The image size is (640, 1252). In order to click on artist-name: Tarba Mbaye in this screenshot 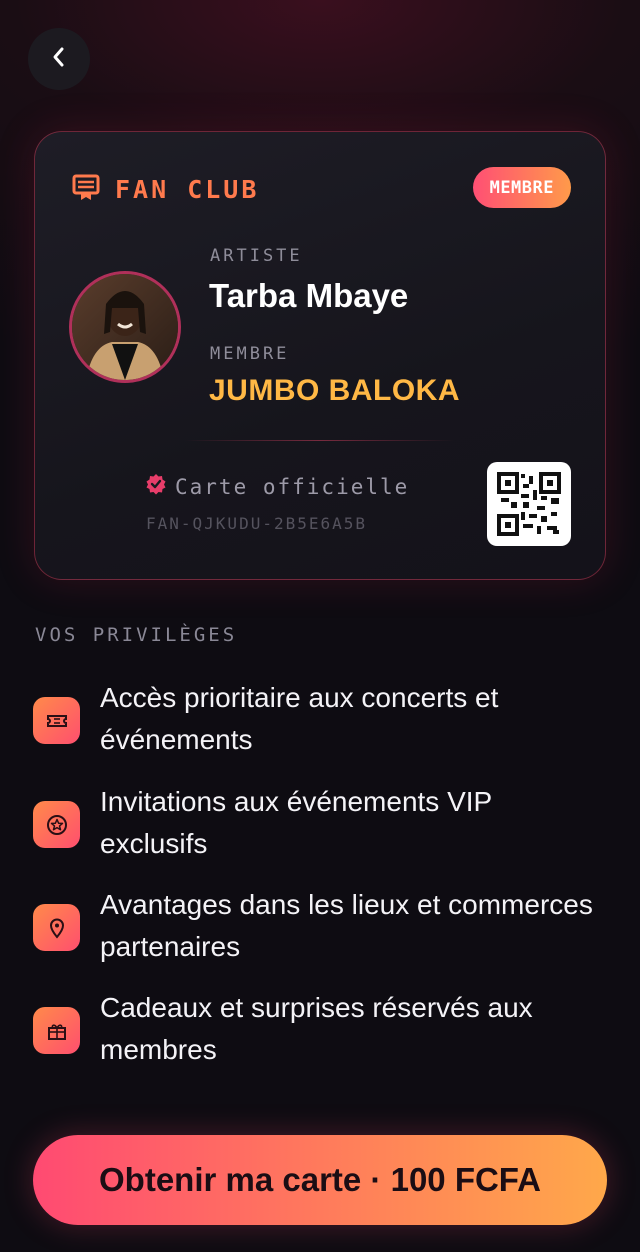, I will do `click(309, 295)`.